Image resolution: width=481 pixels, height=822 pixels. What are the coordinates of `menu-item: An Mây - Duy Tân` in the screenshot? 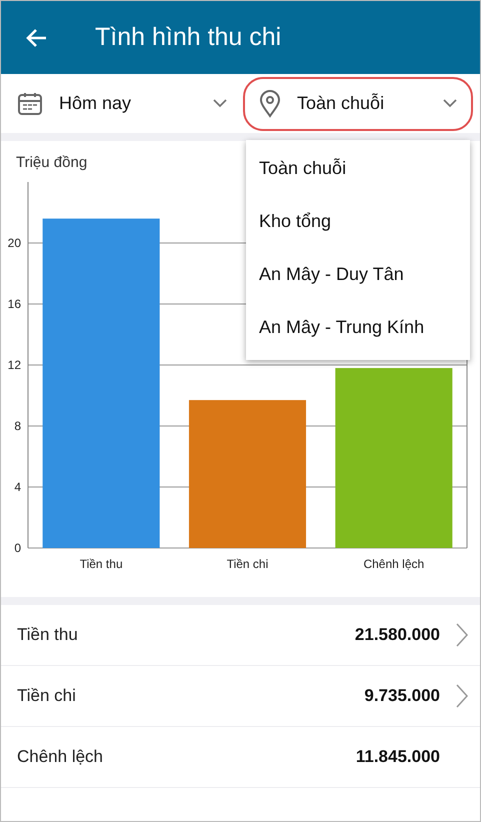 It's located at (358, 274).